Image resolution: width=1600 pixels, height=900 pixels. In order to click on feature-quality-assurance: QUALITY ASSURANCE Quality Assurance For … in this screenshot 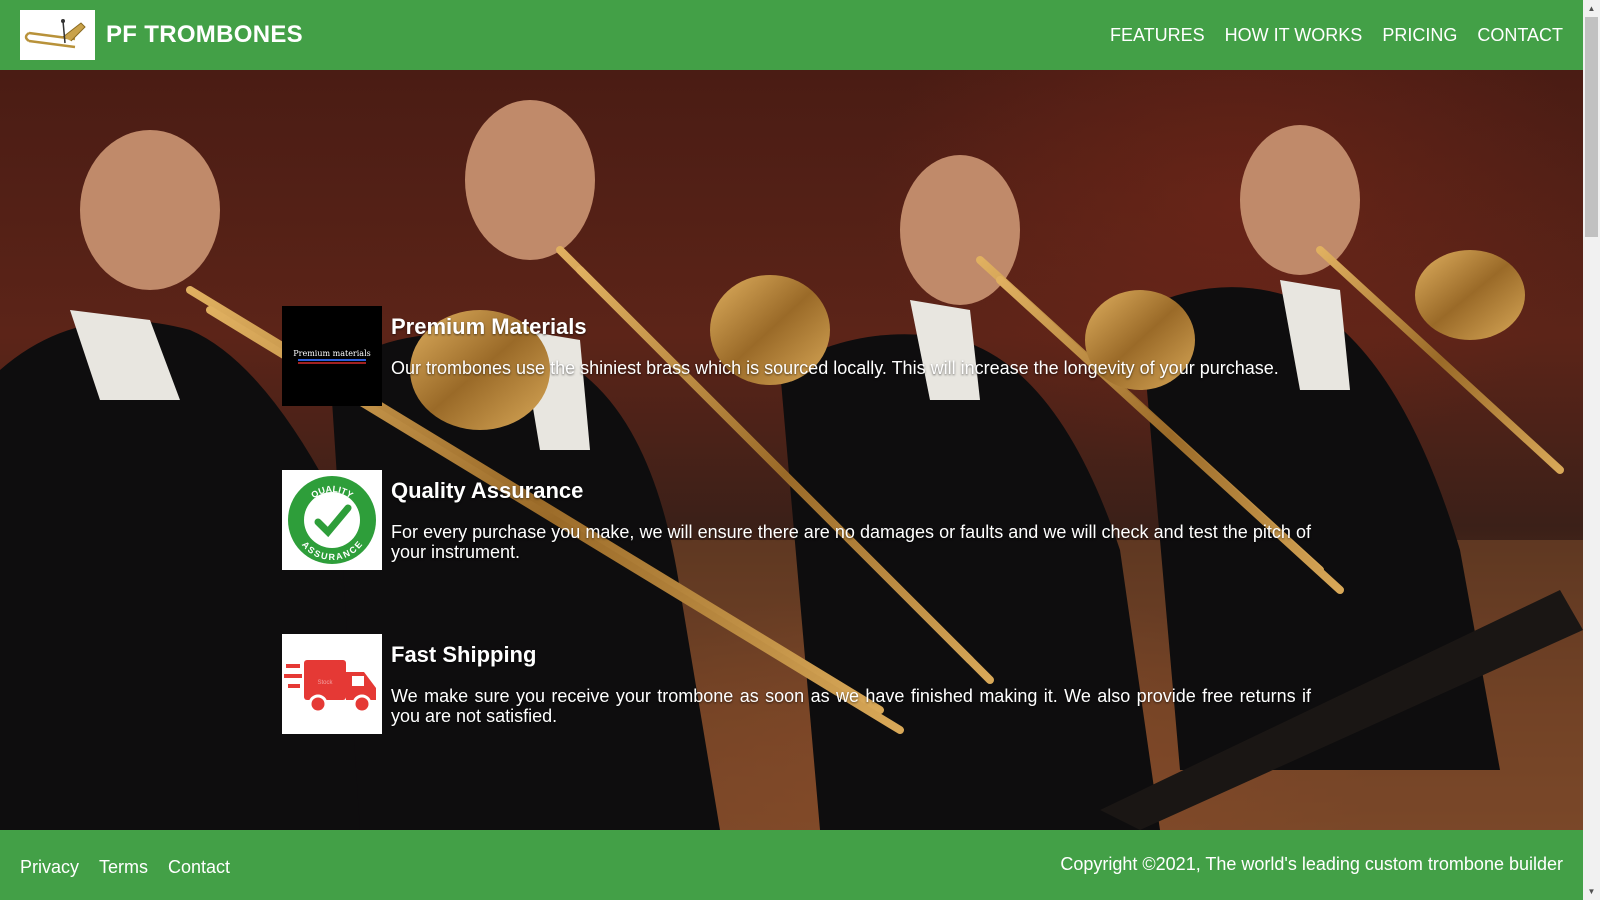, I will do `click(797, 552)`.